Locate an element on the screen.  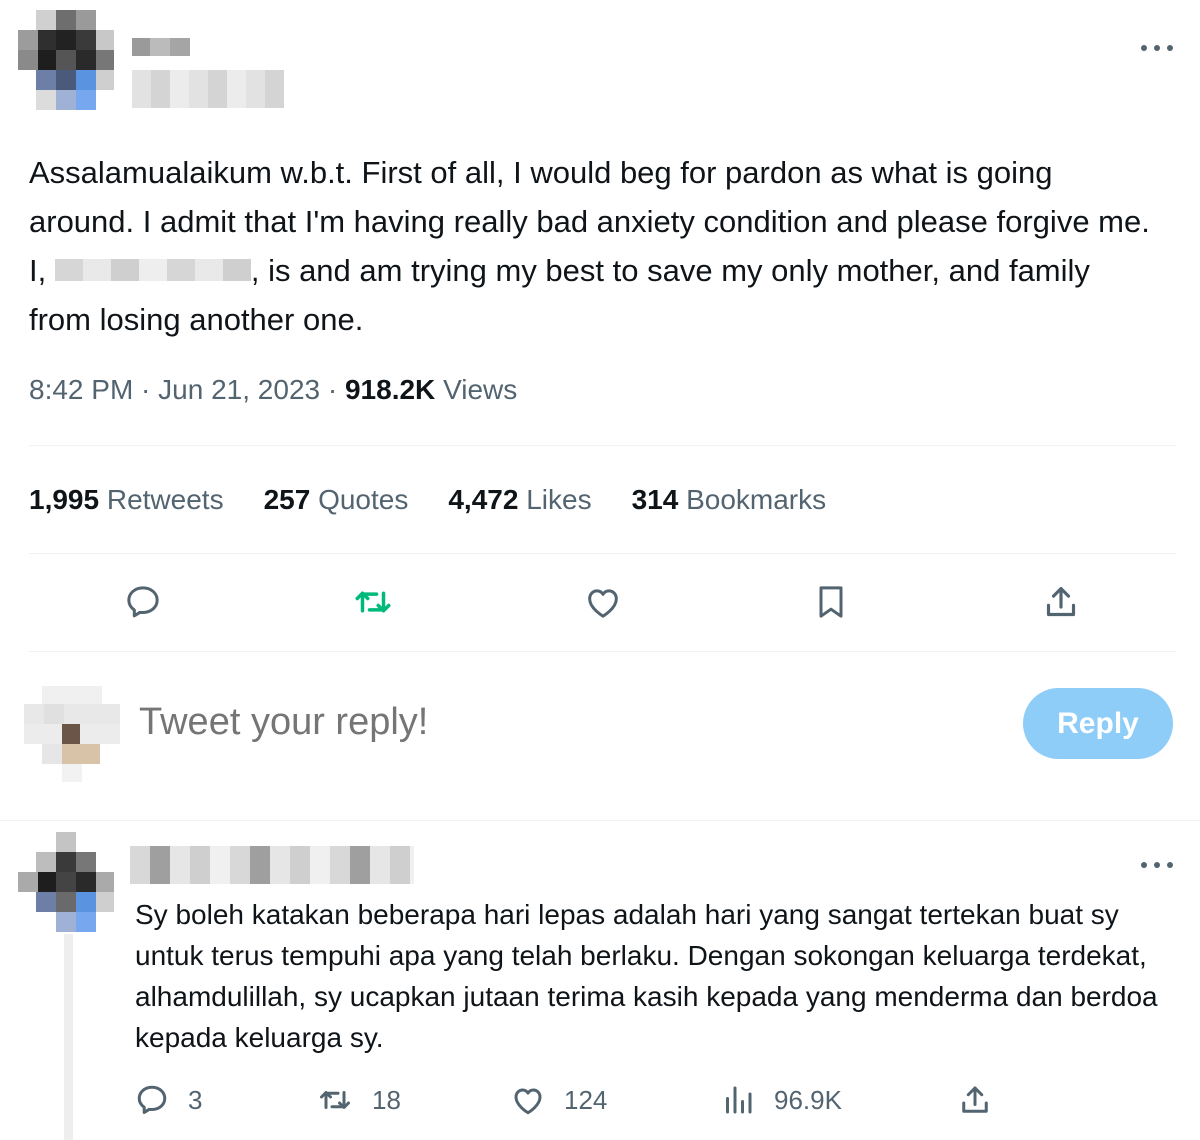
views-label: Views is located at coordinates (480, 389).